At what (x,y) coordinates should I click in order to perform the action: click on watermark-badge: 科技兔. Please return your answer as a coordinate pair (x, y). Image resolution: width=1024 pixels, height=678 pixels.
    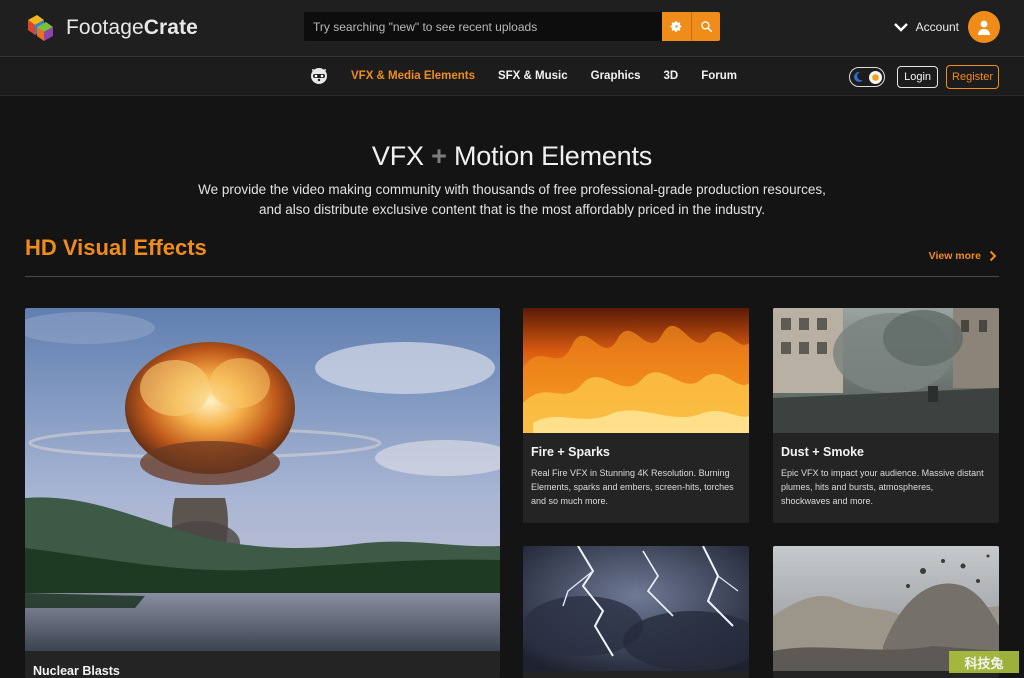
    Looking at the image, I should click on (984, 662).